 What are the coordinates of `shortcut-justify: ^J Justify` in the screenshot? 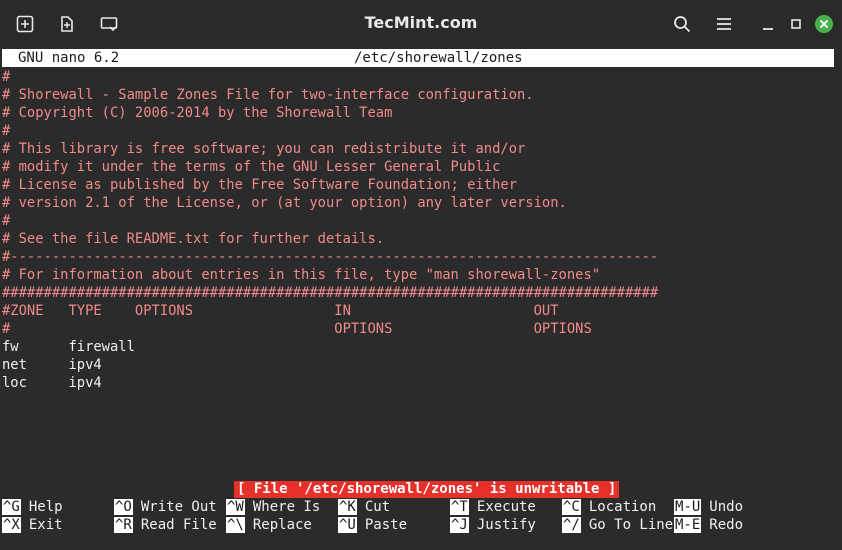 It's located at (493, 525).